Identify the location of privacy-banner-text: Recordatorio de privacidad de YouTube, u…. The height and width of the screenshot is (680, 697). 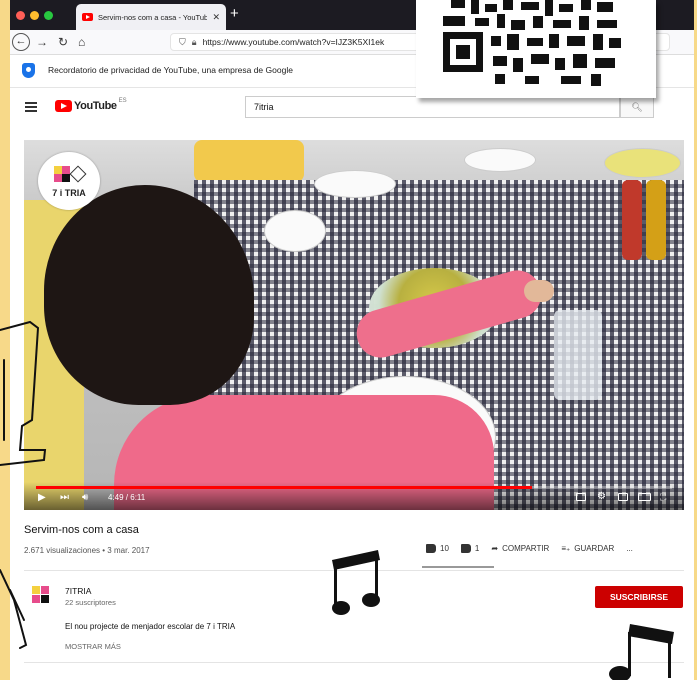
(170, 70).